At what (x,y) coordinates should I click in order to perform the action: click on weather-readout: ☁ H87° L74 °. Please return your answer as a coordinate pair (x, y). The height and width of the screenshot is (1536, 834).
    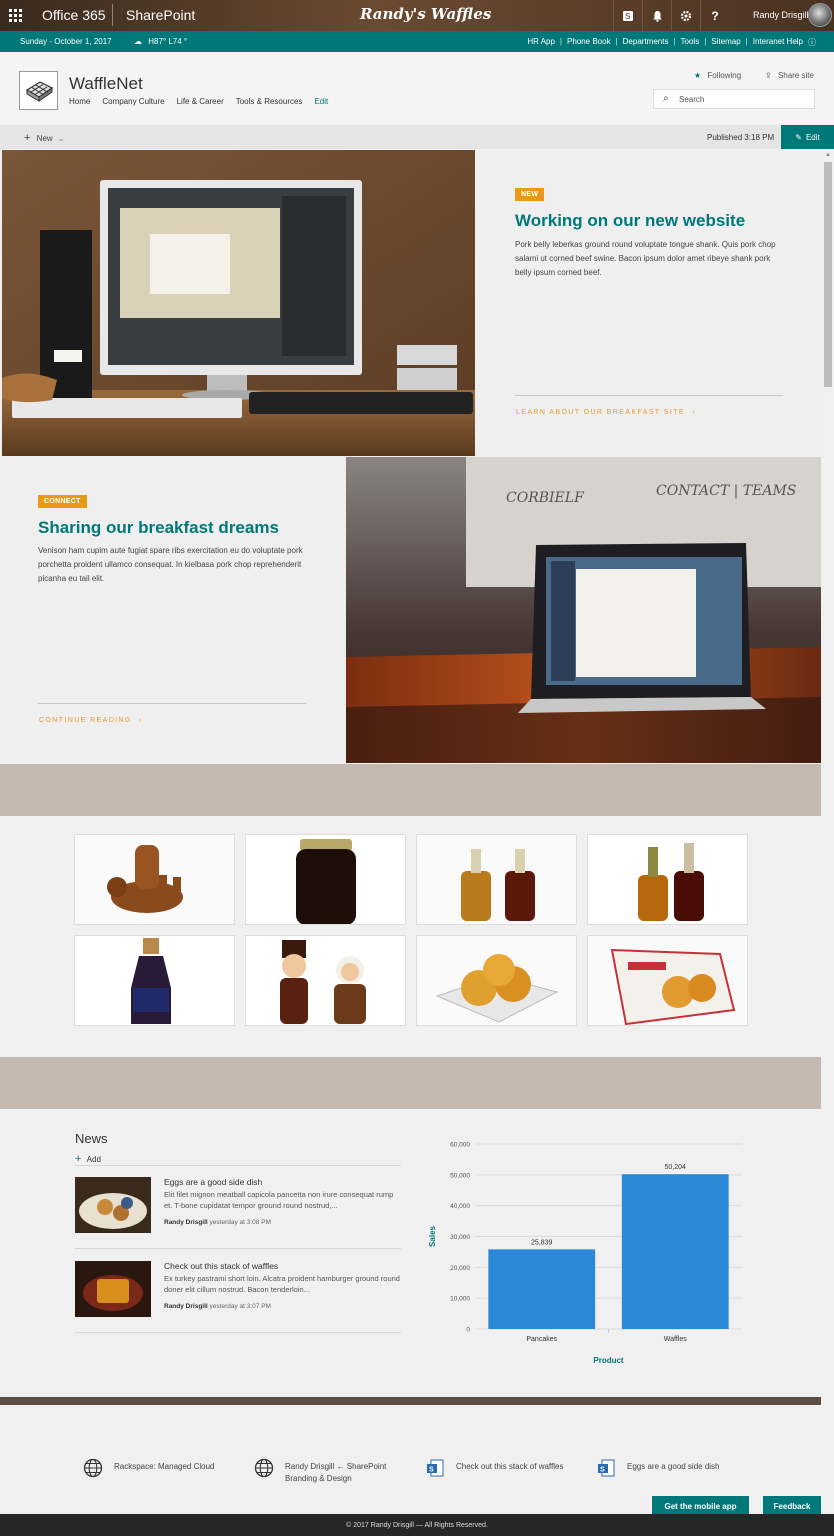
    Looking at the image, I should click on (160, 41).